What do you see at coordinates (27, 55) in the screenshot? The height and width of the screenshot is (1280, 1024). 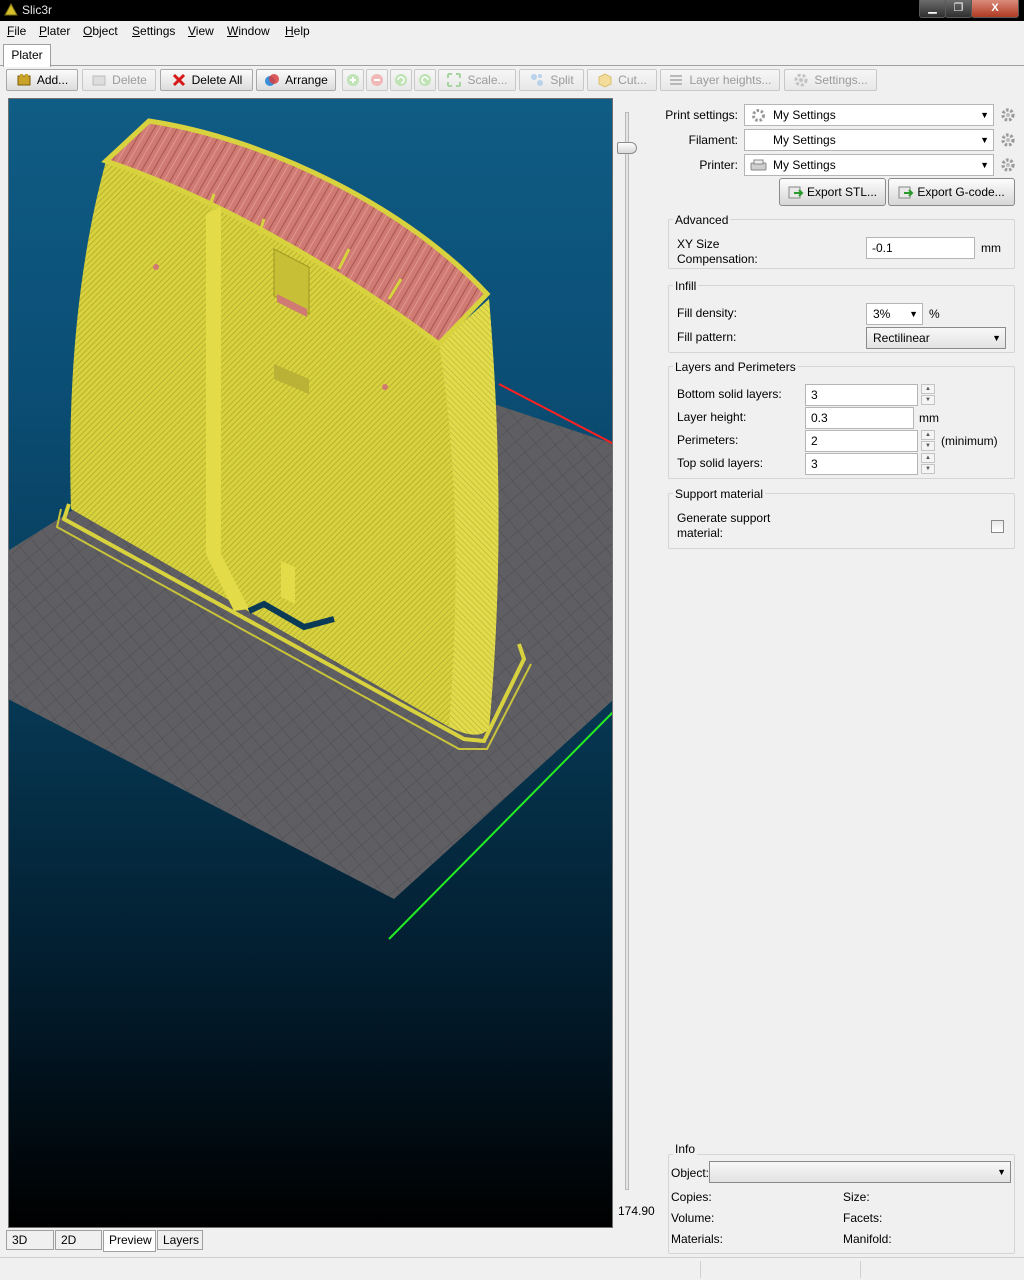 I see `tab-plater: Plater` at bounding box center [27, 55].